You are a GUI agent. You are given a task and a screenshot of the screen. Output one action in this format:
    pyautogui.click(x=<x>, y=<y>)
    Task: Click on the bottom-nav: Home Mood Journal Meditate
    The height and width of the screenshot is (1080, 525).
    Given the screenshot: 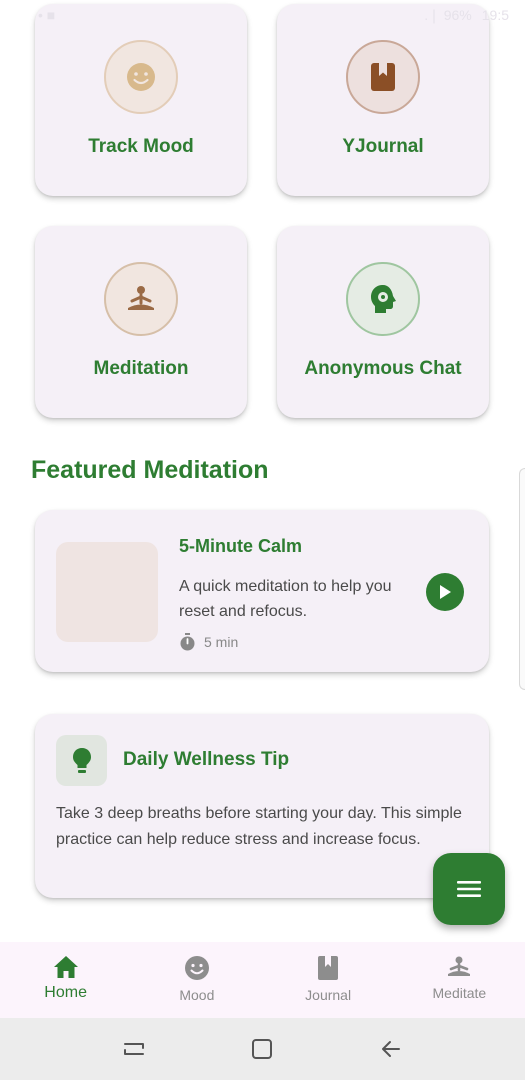 What is the action you would take?
    pyautogui.click(x=262, y=980)
    